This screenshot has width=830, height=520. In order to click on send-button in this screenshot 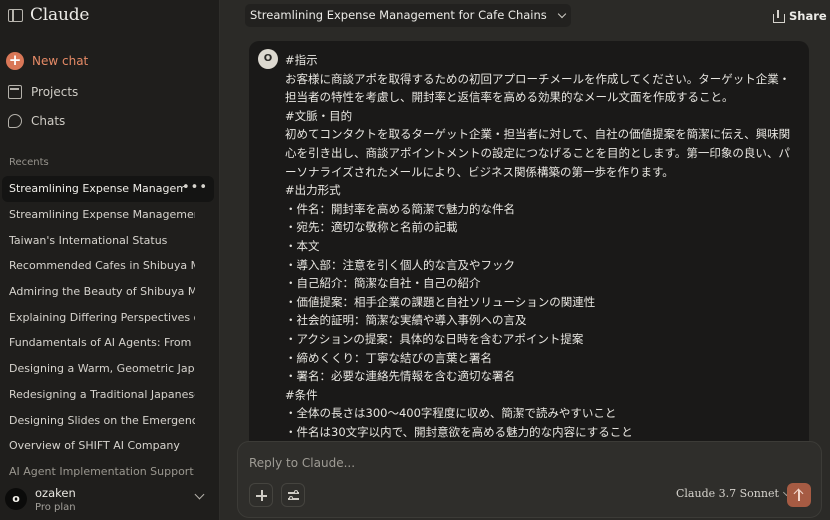, I will do `click(799, 495)`.